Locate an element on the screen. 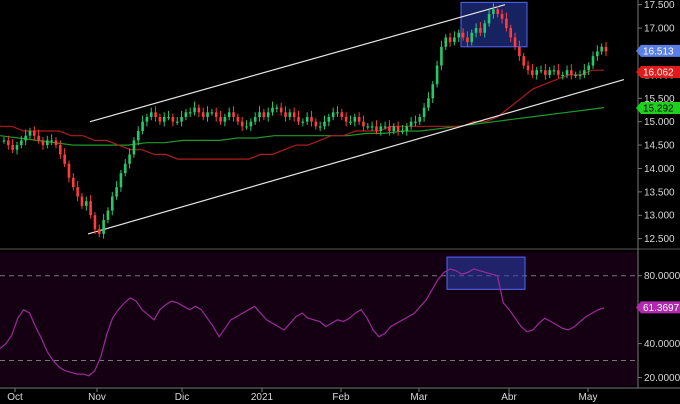 The height and width of the screenshot is (404, 680). x-tick-label: Nov is located at coordinates (97, 397).